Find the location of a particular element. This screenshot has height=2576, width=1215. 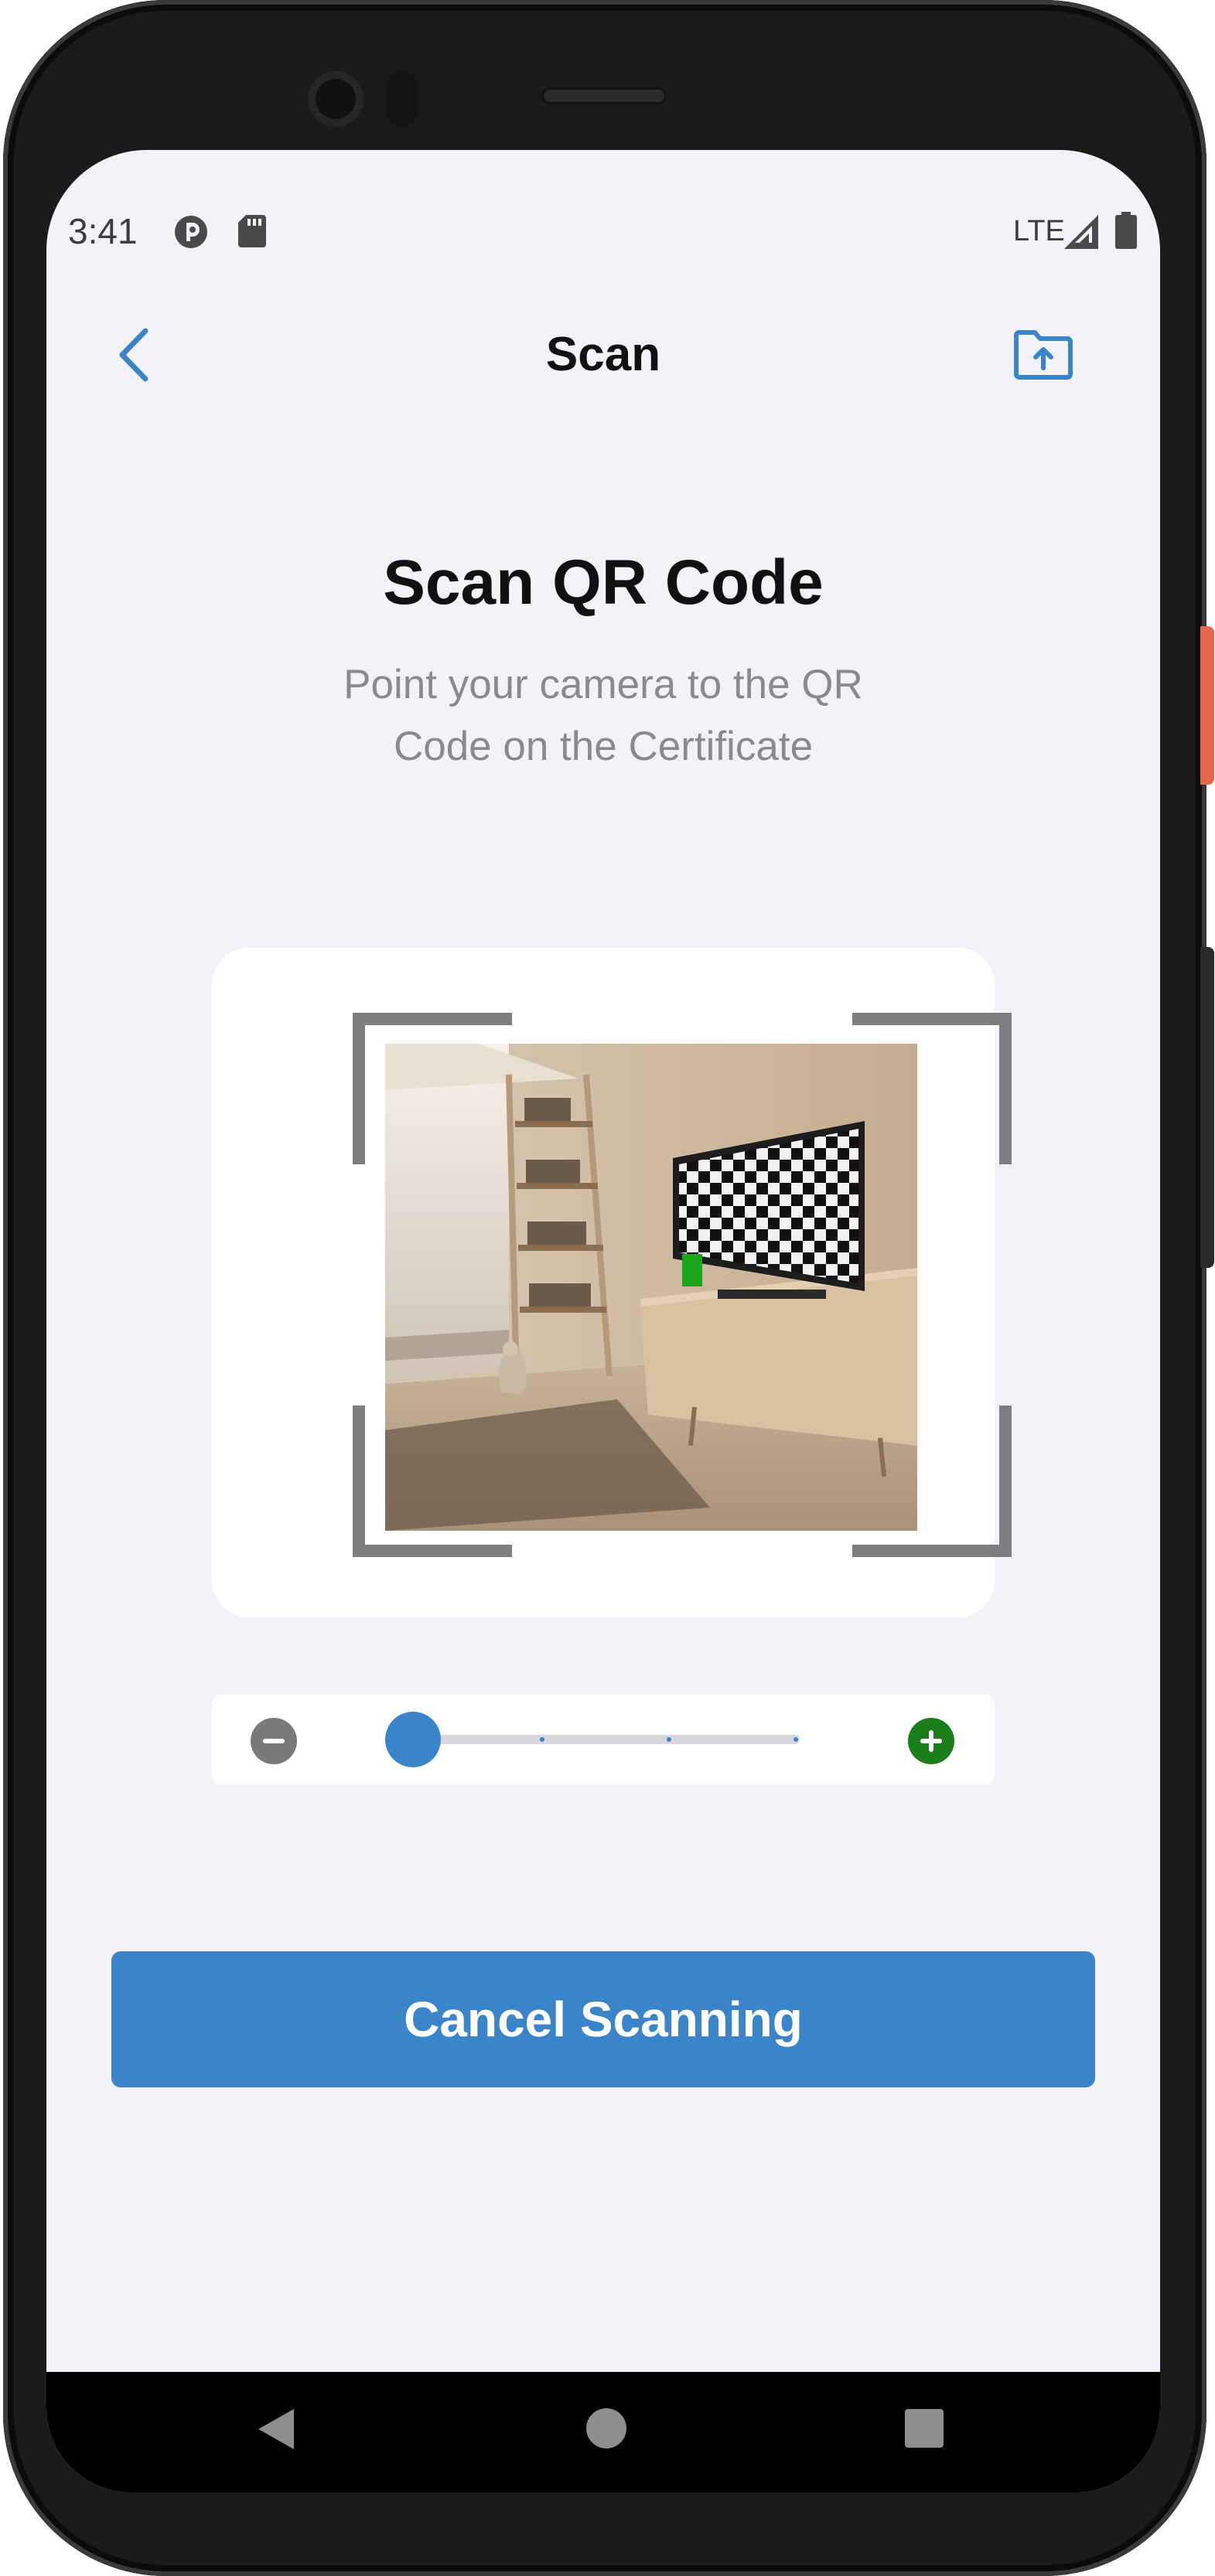

zoom-in-button is located at coordinates (931, 1741).